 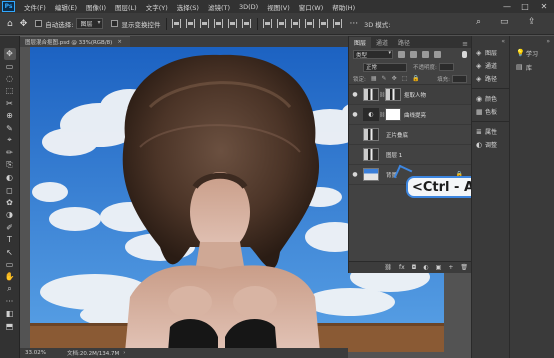 I want to click on gradient-tool-icon: ✿, so click(x=10, y=203).